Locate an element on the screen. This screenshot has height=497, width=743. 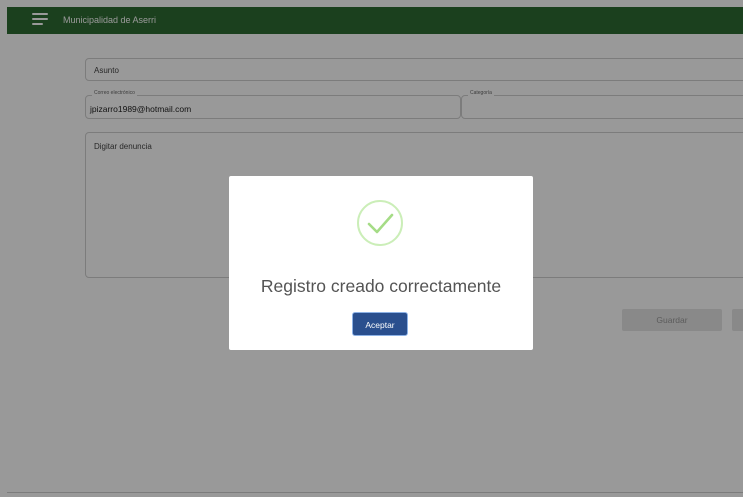
dialog-message: Registro creado correctamente is located at coordinates (381, 286).